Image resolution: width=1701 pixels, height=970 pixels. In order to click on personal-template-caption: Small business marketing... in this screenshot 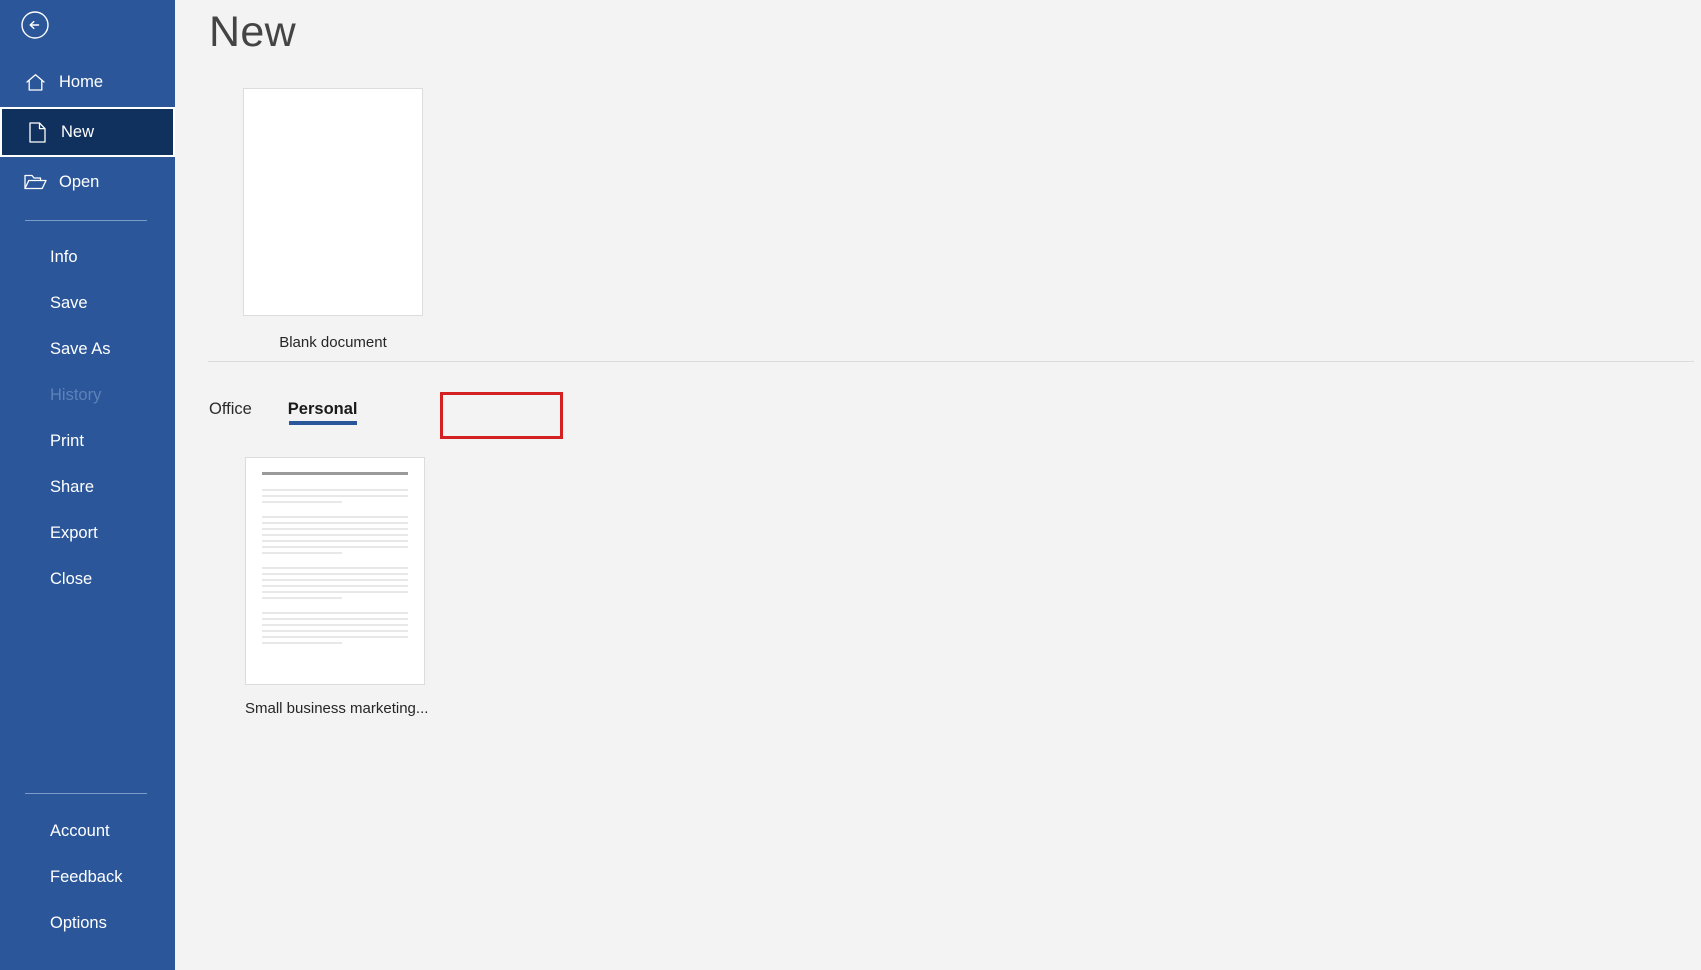, I will do `click(337, 708)`.